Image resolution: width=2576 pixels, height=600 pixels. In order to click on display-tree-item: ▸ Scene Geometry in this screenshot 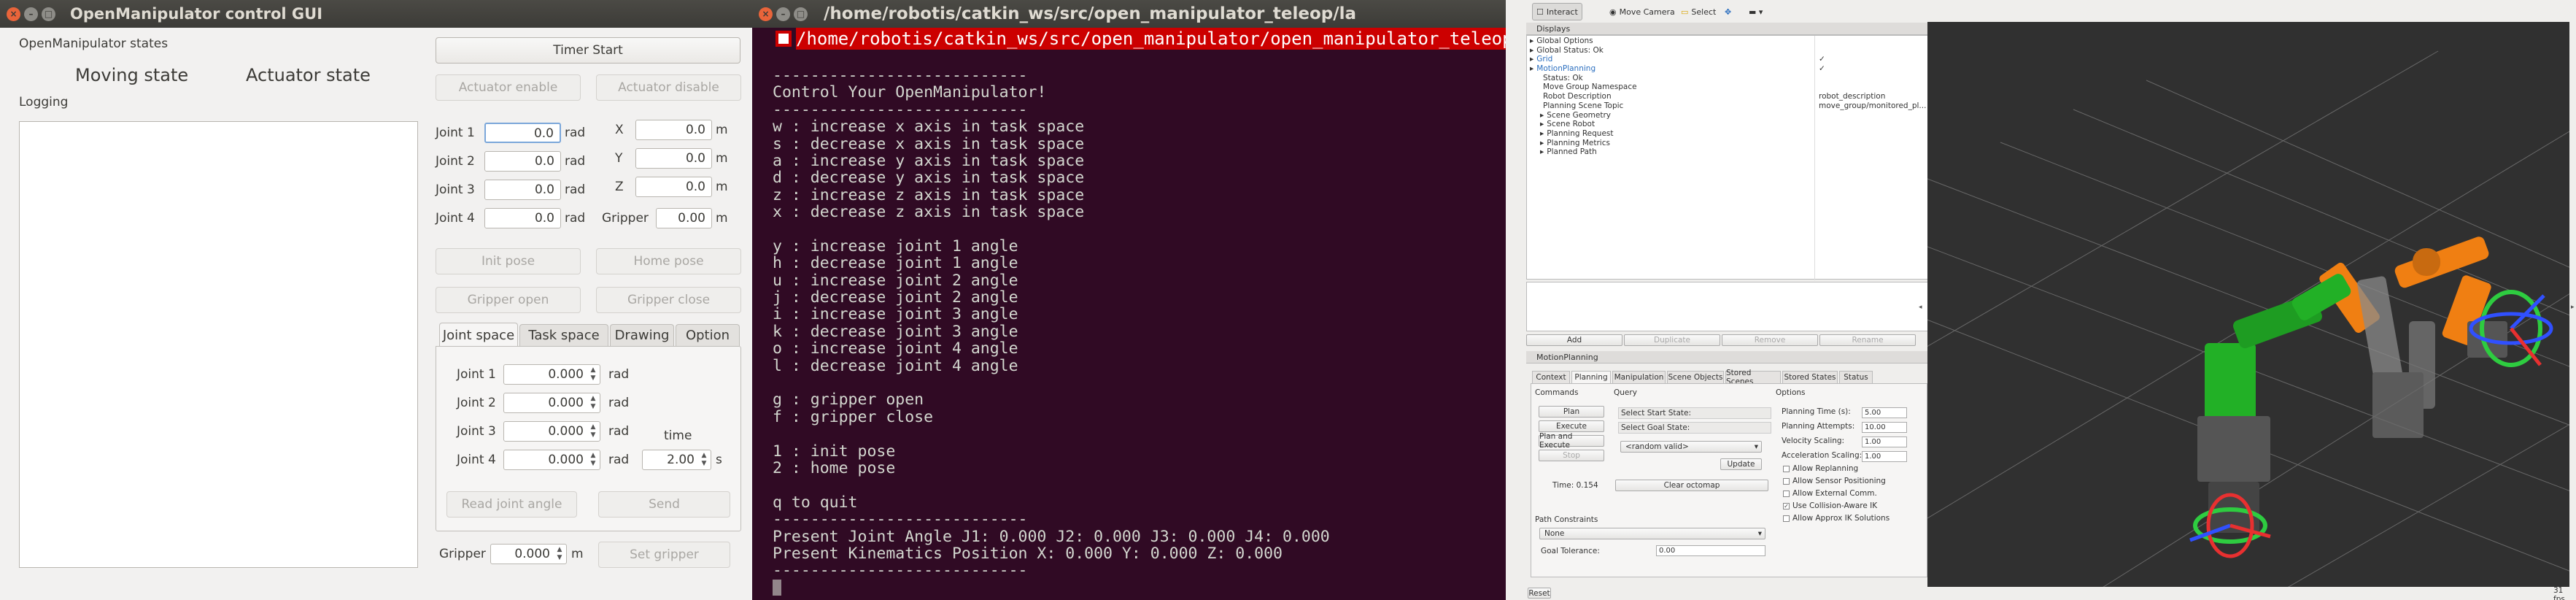, I will do `click(1727, 116)`.